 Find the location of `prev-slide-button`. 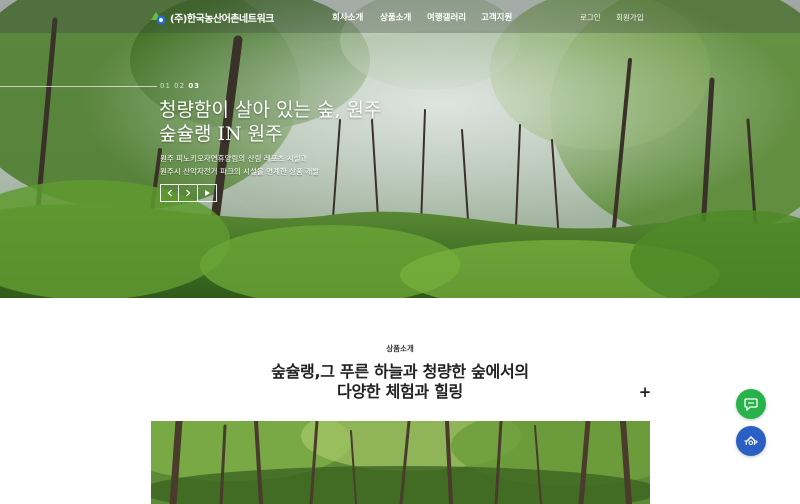

prev-slide-button is located at coordinates (169, 193).